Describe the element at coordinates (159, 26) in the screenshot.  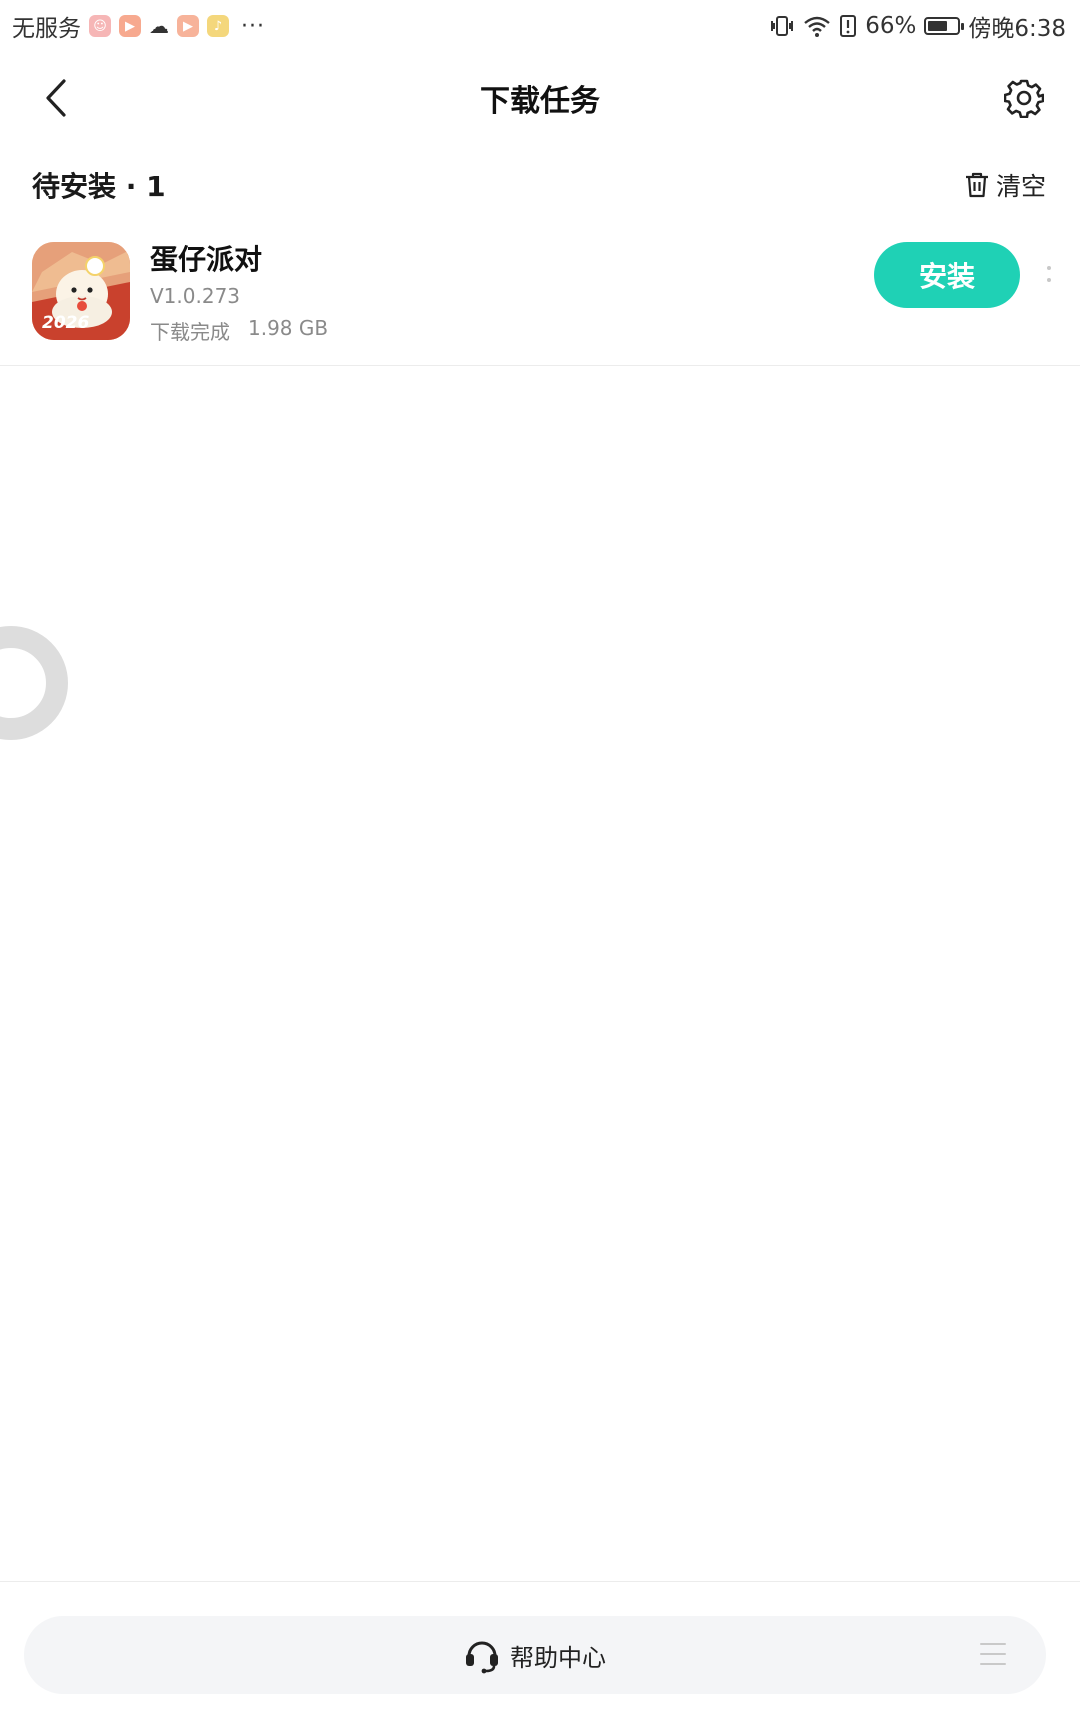
I see `cloud-icon: ☁` at that location.